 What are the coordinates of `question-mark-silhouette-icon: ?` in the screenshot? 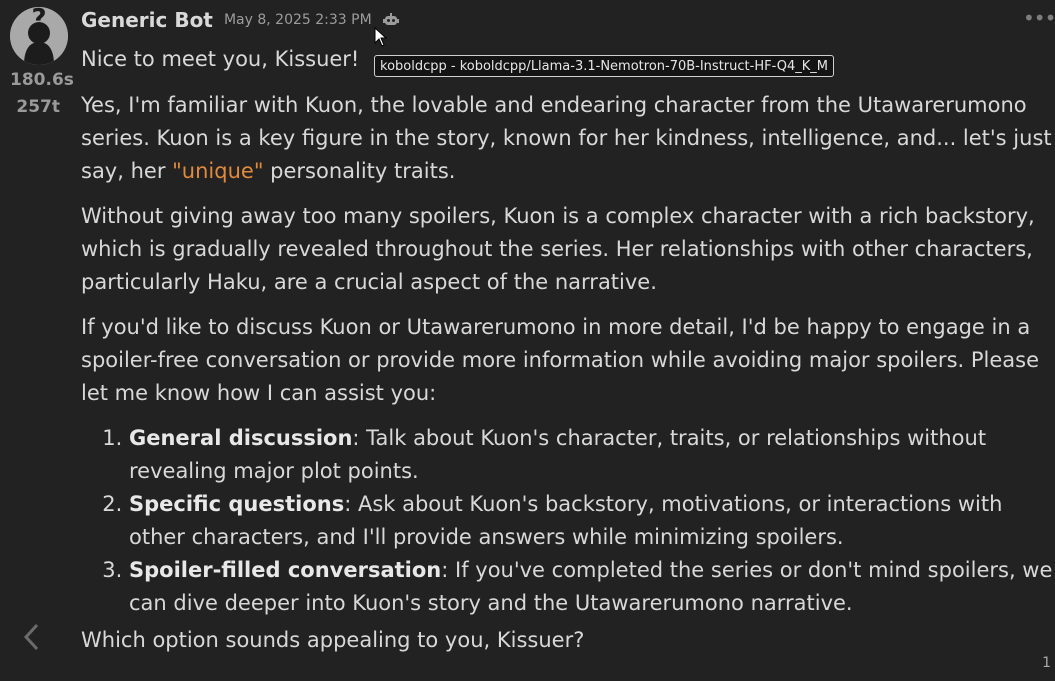 It's located at (39, 36).